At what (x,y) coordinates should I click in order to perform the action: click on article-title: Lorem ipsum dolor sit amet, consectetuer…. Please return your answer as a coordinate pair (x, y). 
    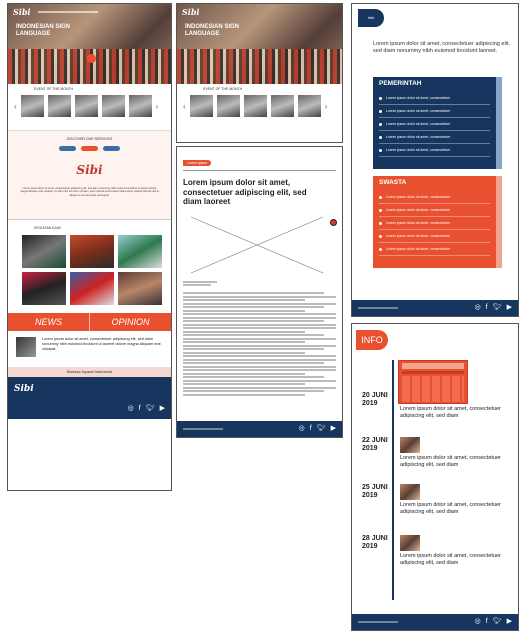
    Looking at the image, I should click on (245, 192).